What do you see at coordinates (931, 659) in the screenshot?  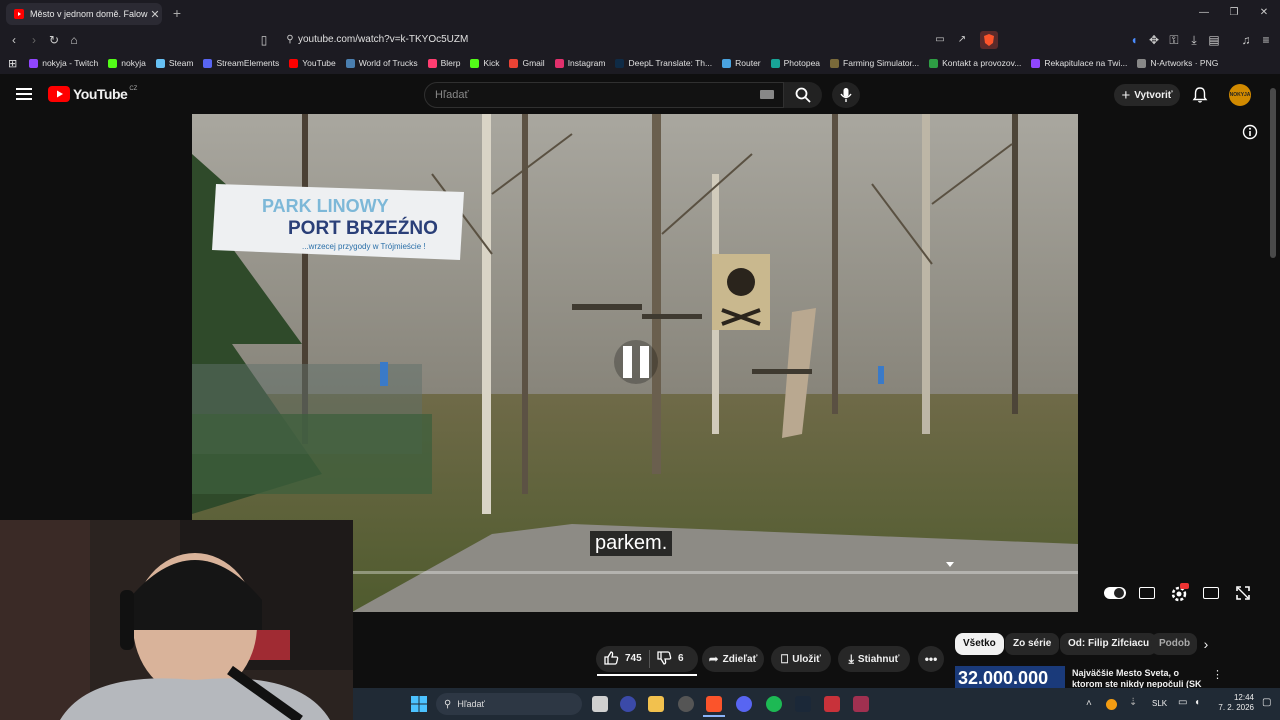 I see `more-actions-icon: •••` at bounding box center [931, 659].